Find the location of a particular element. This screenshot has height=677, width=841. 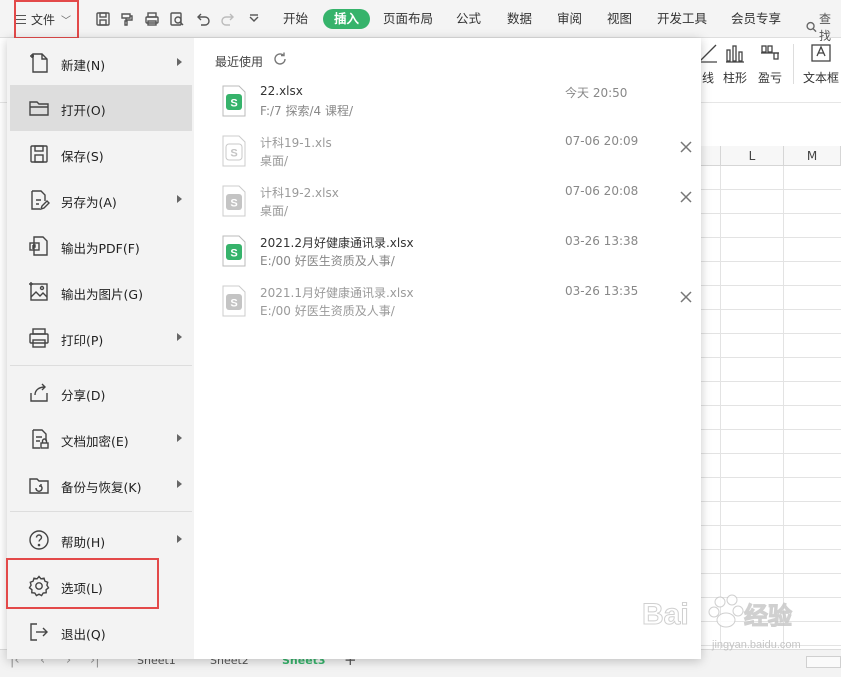

menu-item-help: 帮助(H) is located at coordinates (101, 540).